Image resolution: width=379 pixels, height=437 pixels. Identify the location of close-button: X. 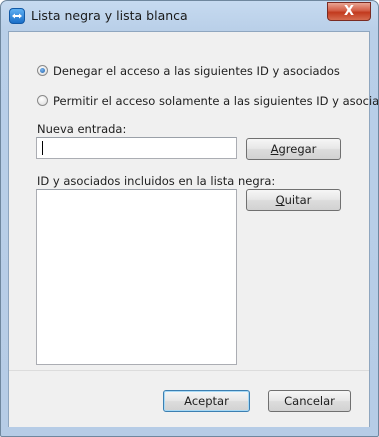
(349, 11).